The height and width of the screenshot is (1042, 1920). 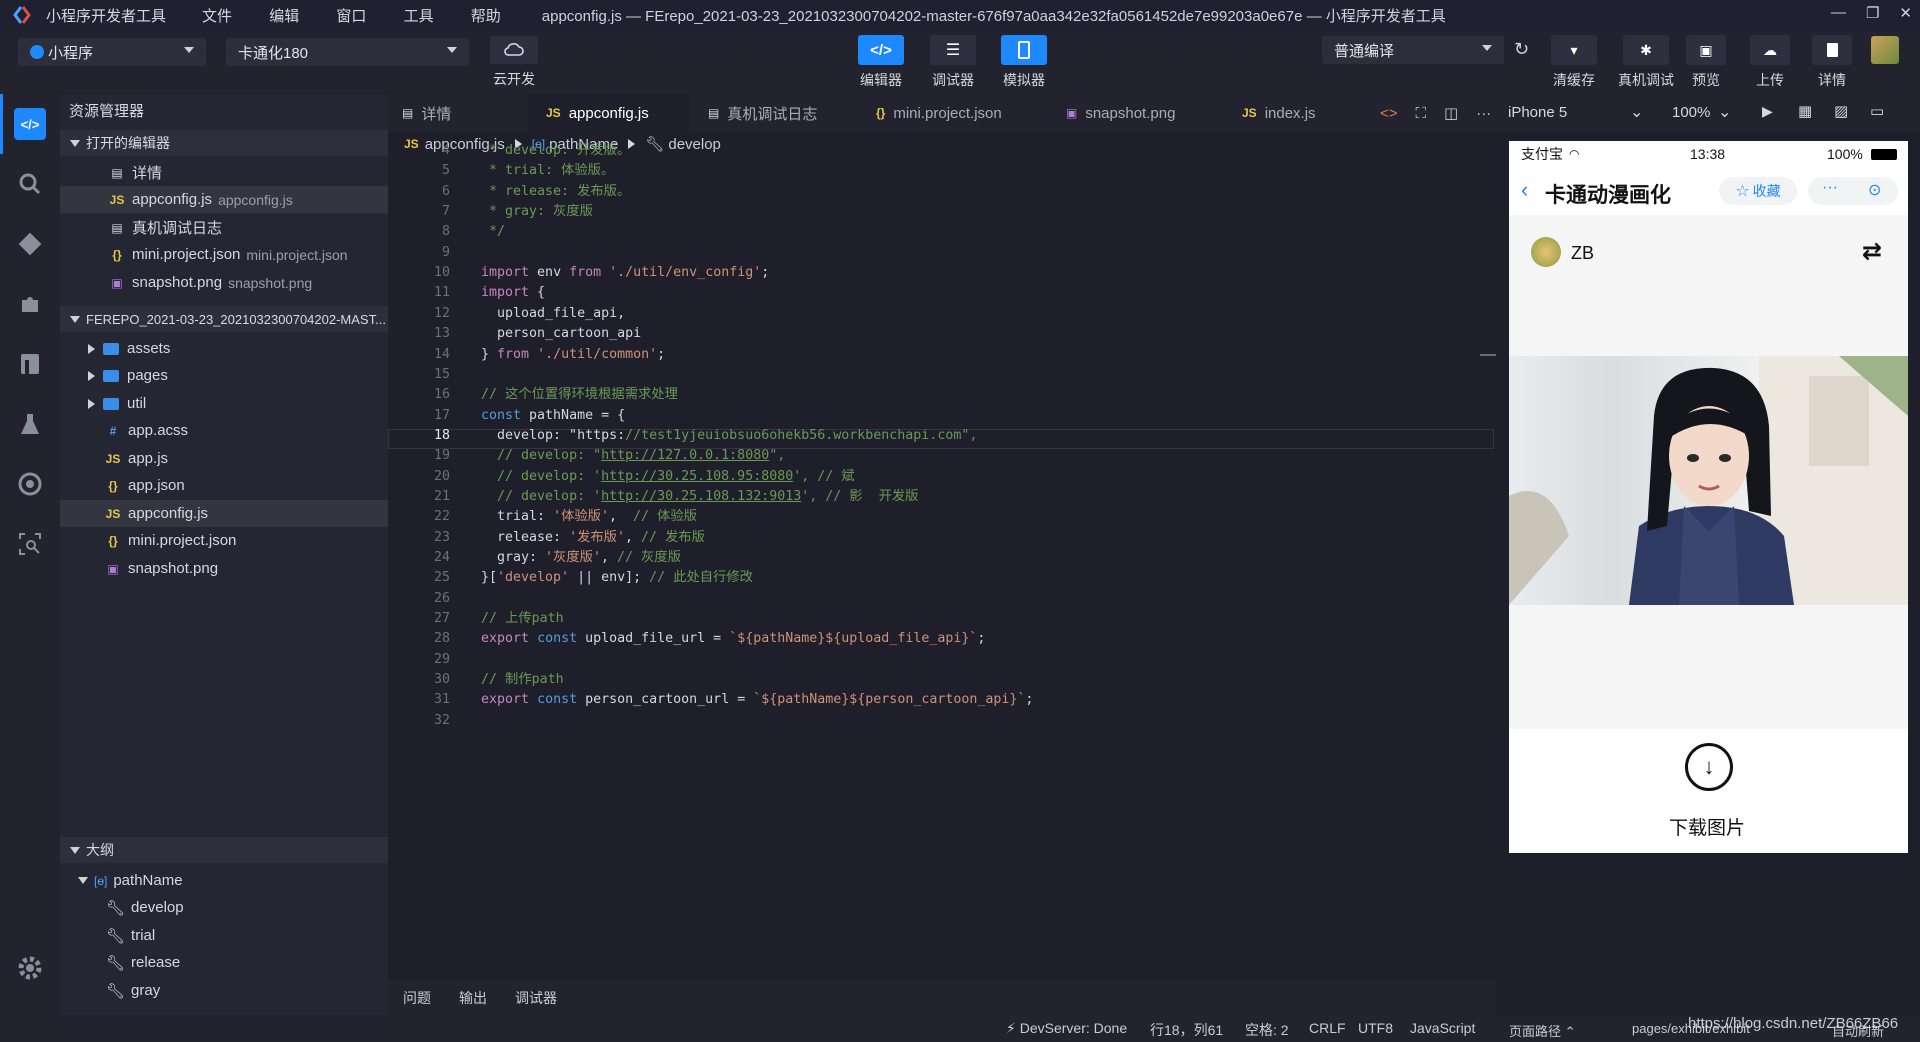 What do you see at coordinates (224, 990) in the screenshot?
I see `outline-item: 🔧︎ gray` at bounding box center [224, 990].